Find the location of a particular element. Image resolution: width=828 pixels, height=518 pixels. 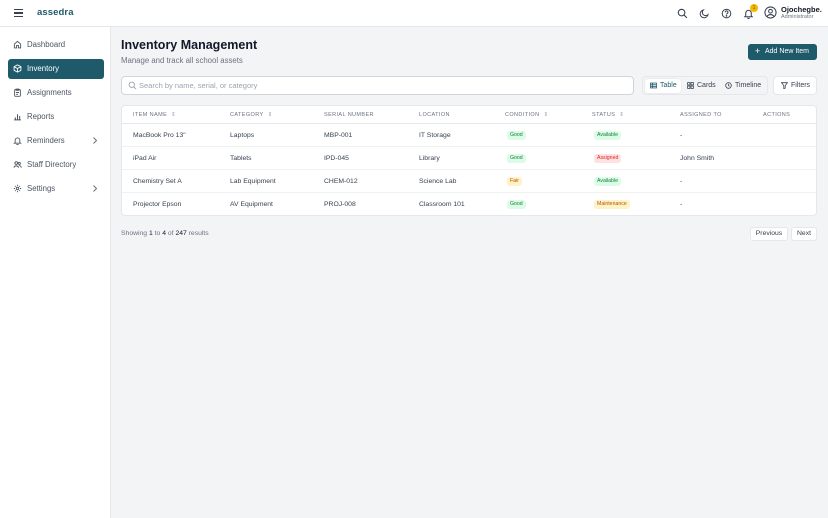

menu-icon is located at coordinates (18, 13).